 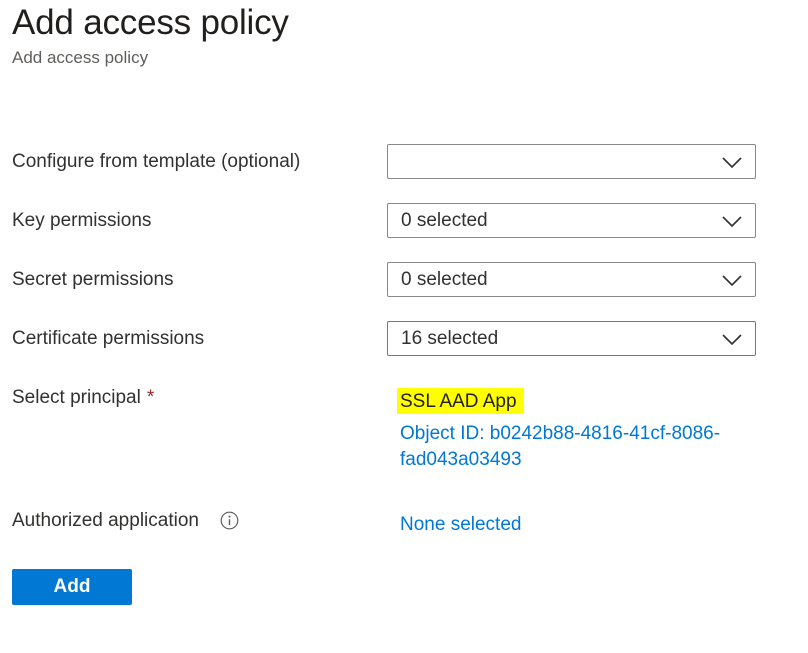 I want to click on principal-object-id-line2: fad043a03493, so click(x=461, y=460).